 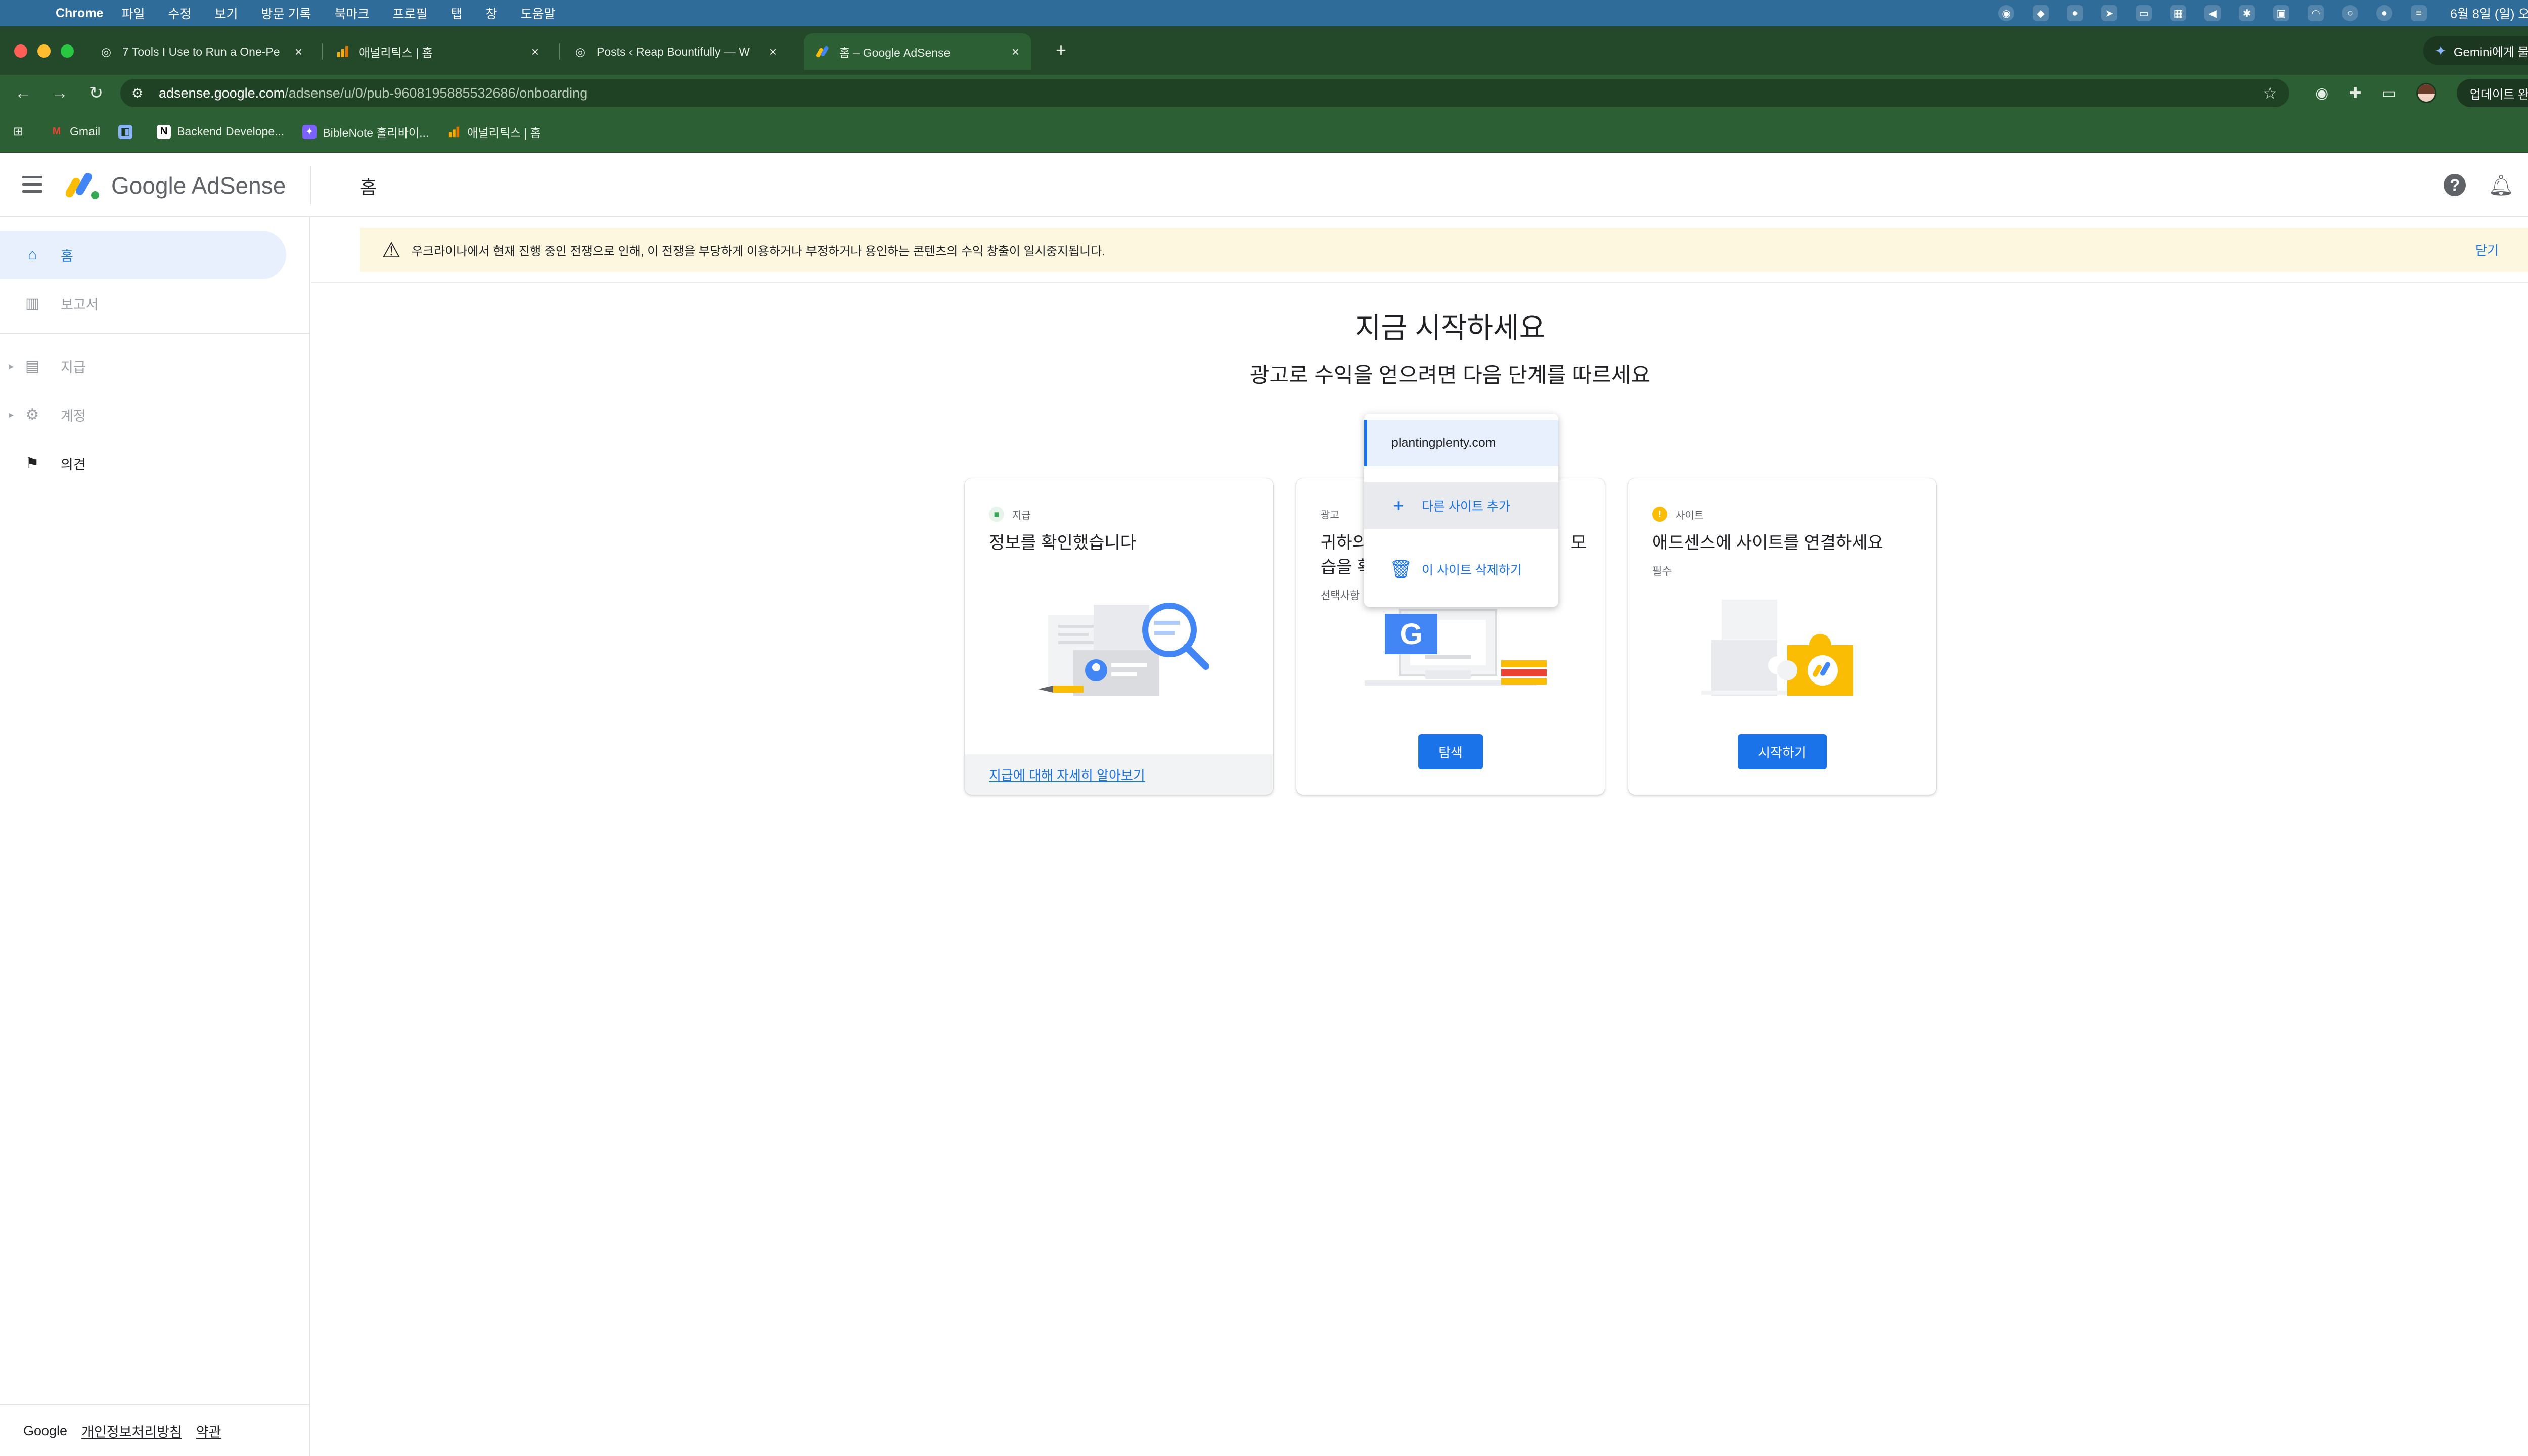 I want to click on screen-record-icon: ●, so click(x=2076, y=13).